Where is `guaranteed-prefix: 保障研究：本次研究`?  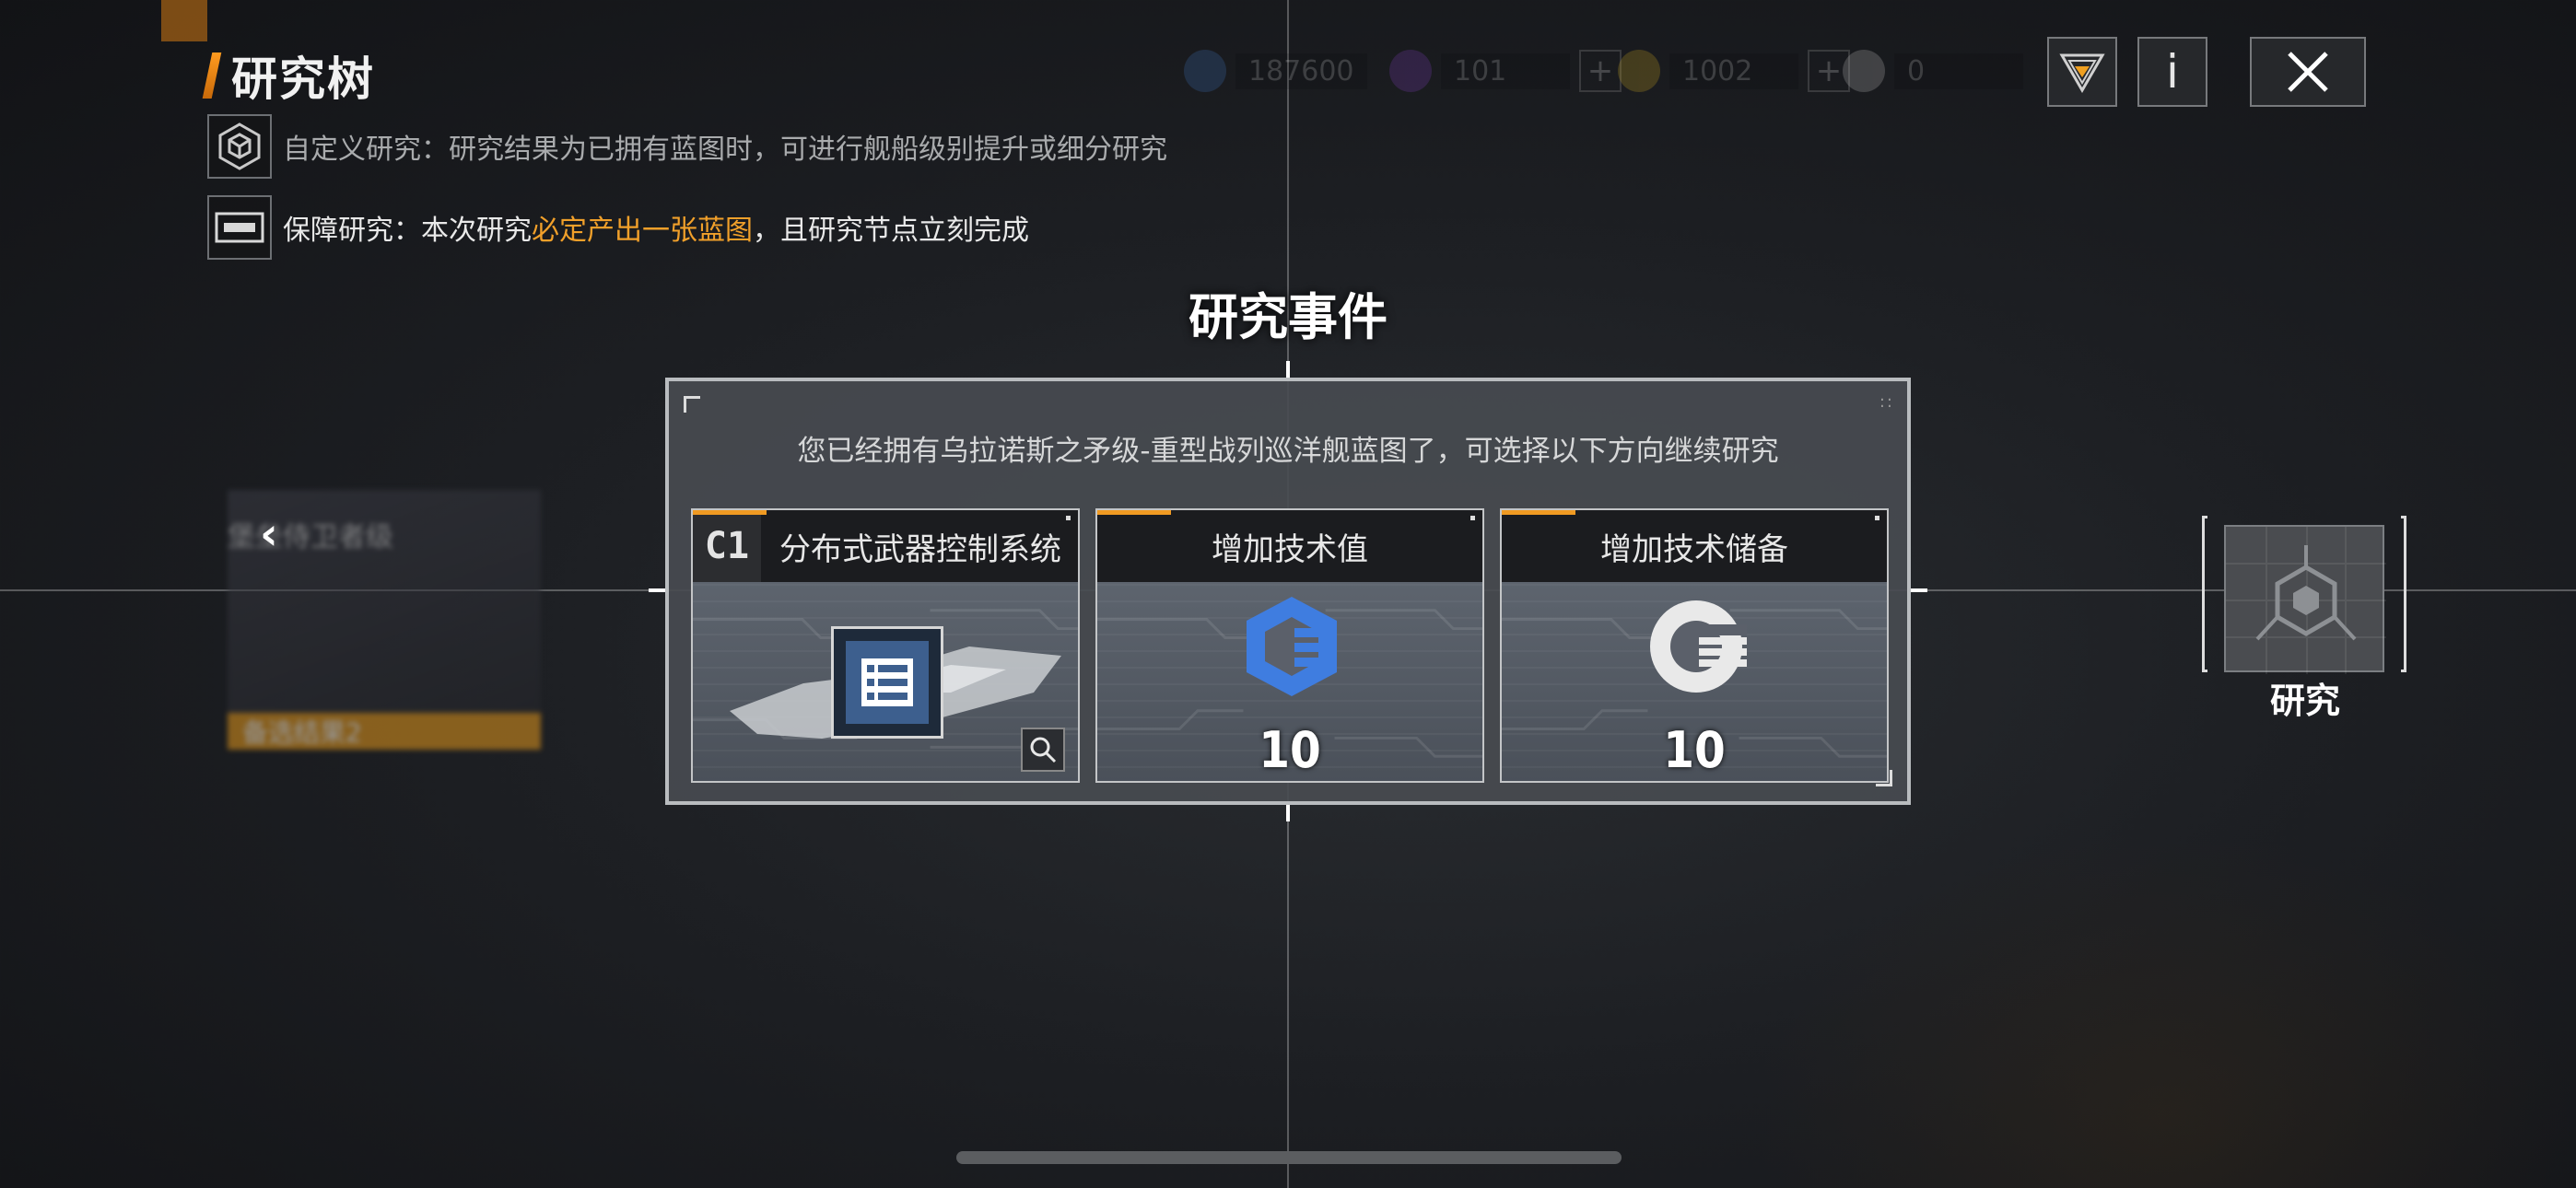 guaranteed-prefix: 保障研究：本次研究 is located at coordinates (407, 231).